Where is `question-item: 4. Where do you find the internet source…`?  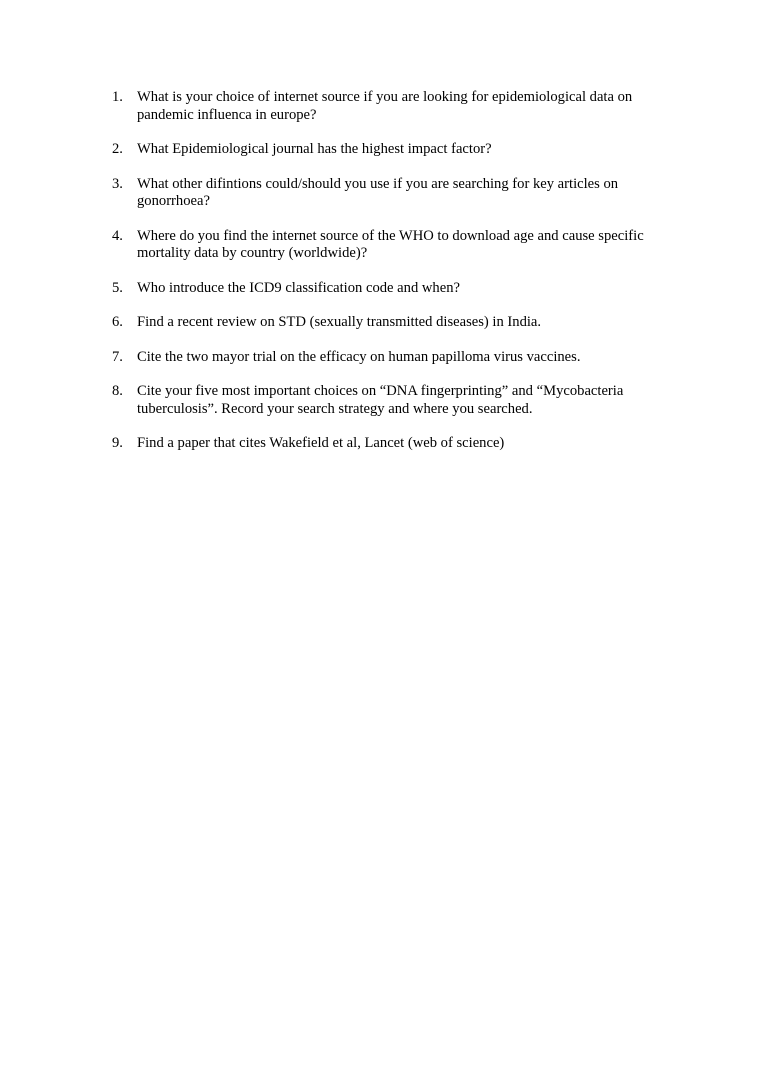 question-item: 4. Where do you find the internet source… is located at coordinates (402, 245).